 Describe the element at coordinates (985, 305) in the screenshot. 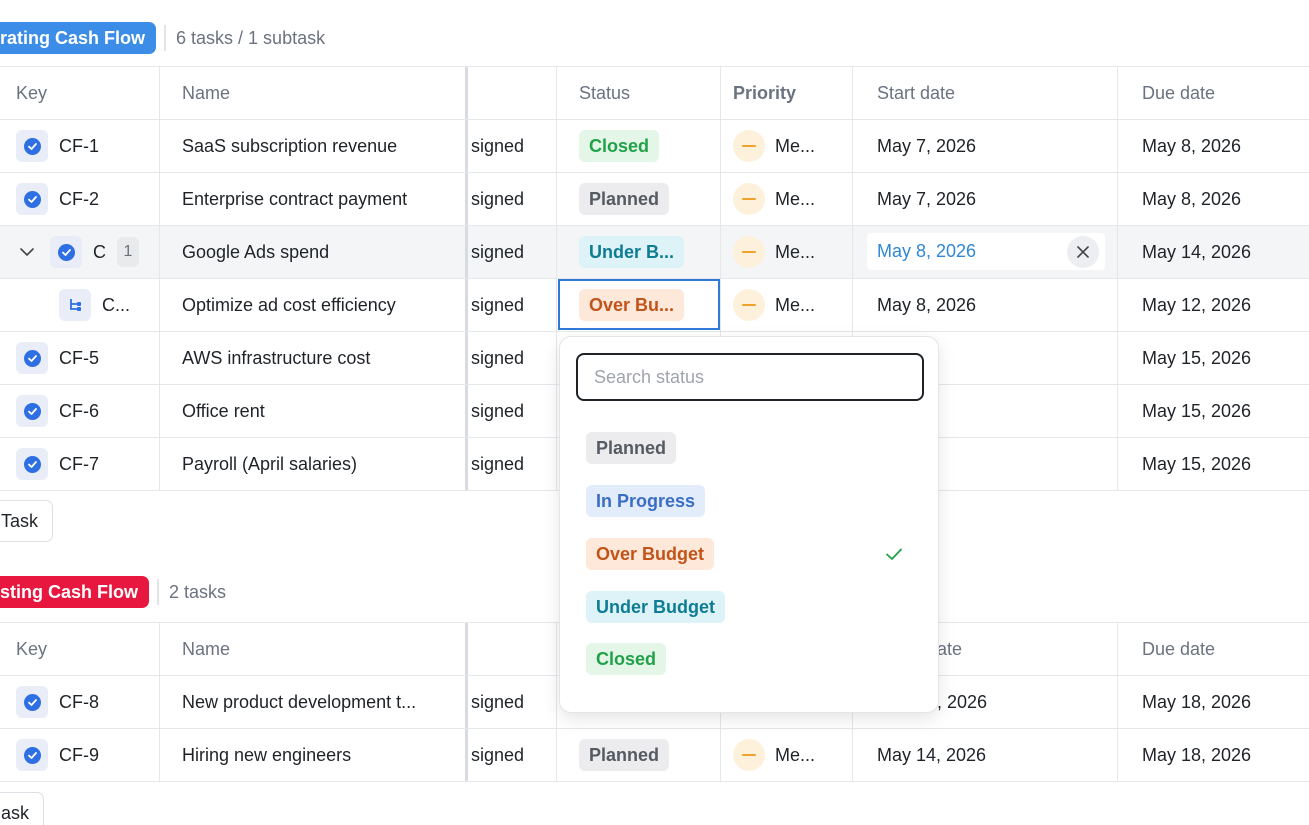

I see `start-date: May 8, 2026` at that location.